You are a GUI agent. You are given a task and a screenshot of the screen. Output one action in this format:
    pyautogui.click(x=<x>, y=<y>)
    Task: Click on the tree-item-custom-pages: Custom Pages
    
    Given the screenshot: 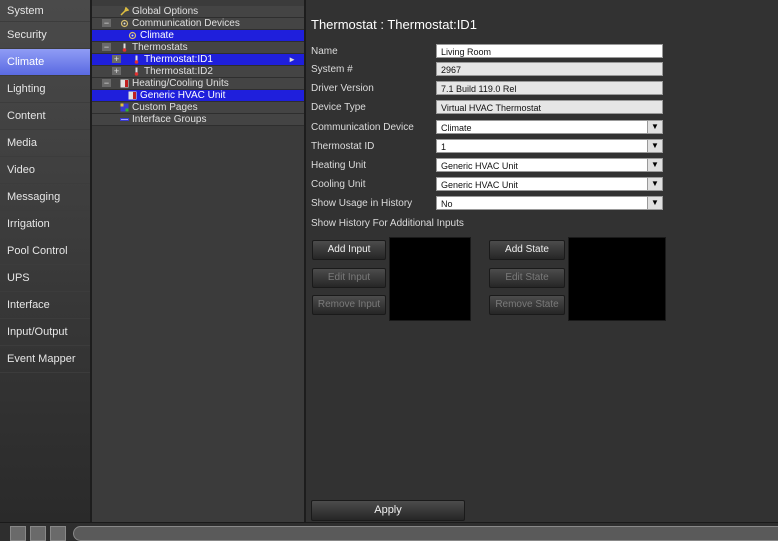 What is the action you would take?
    pyautogui.click(x=198, y=108)
    